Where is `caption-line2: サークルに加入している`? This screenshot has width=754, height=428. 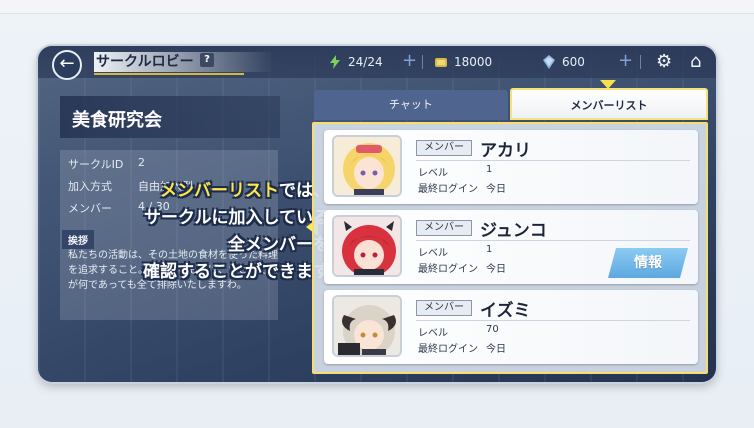 caption-line2: サークルに加入している is located at coordinates (237, 218).